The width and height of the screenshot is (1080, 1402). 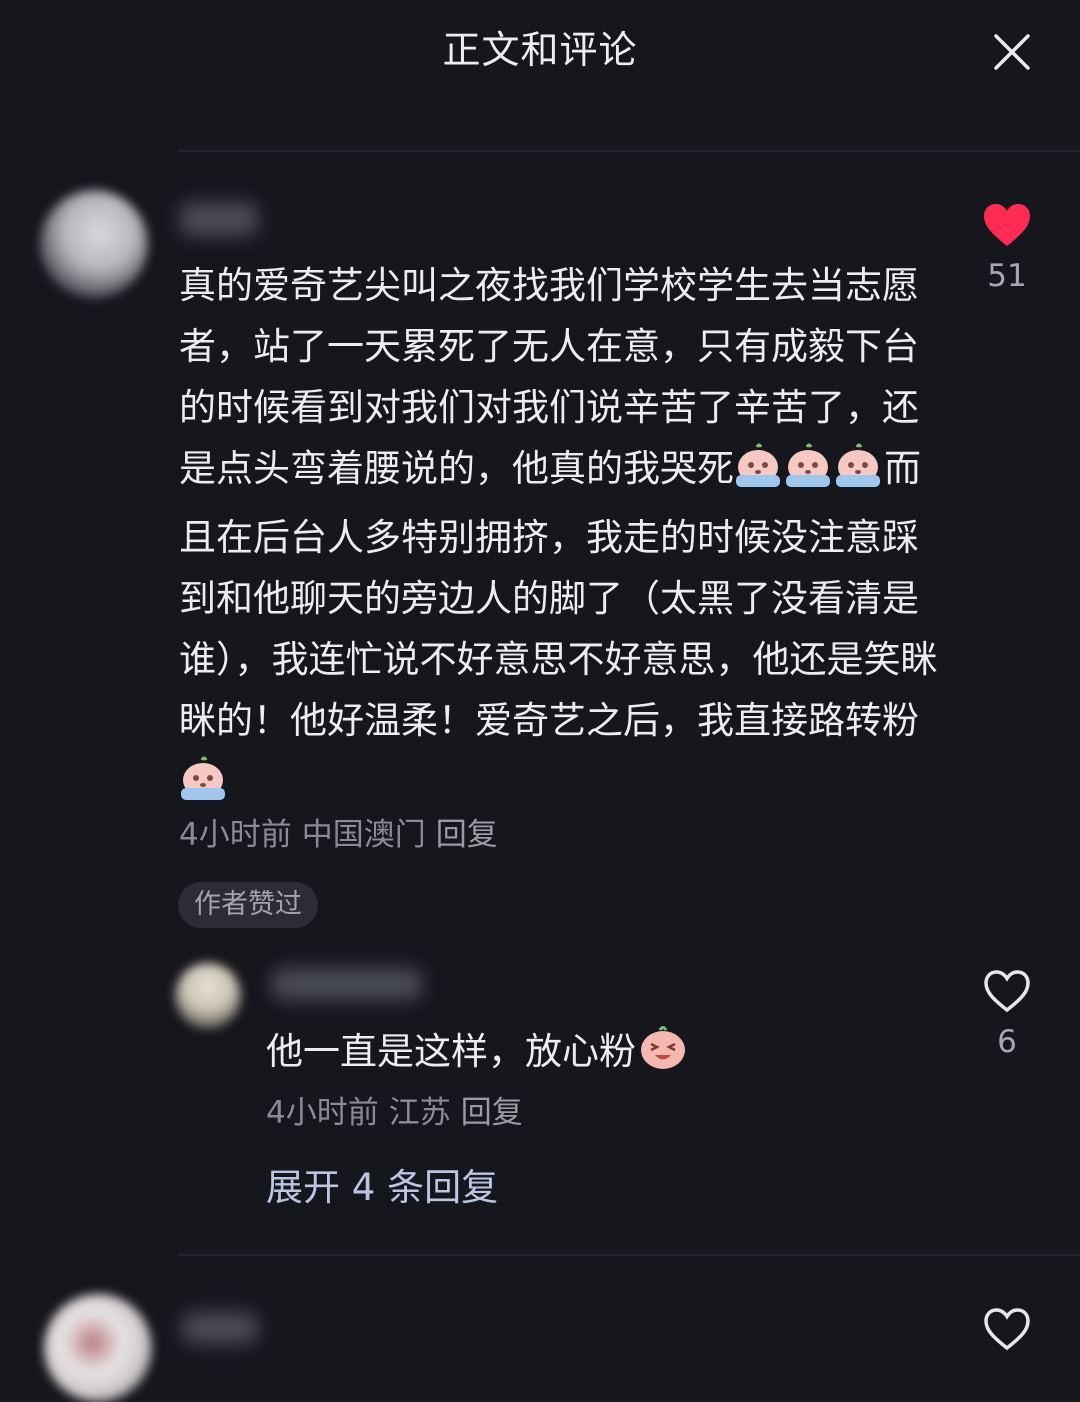 I want to click on comment-meta: 4小时前 中国澳门 回复, so click(x=343, y=835).